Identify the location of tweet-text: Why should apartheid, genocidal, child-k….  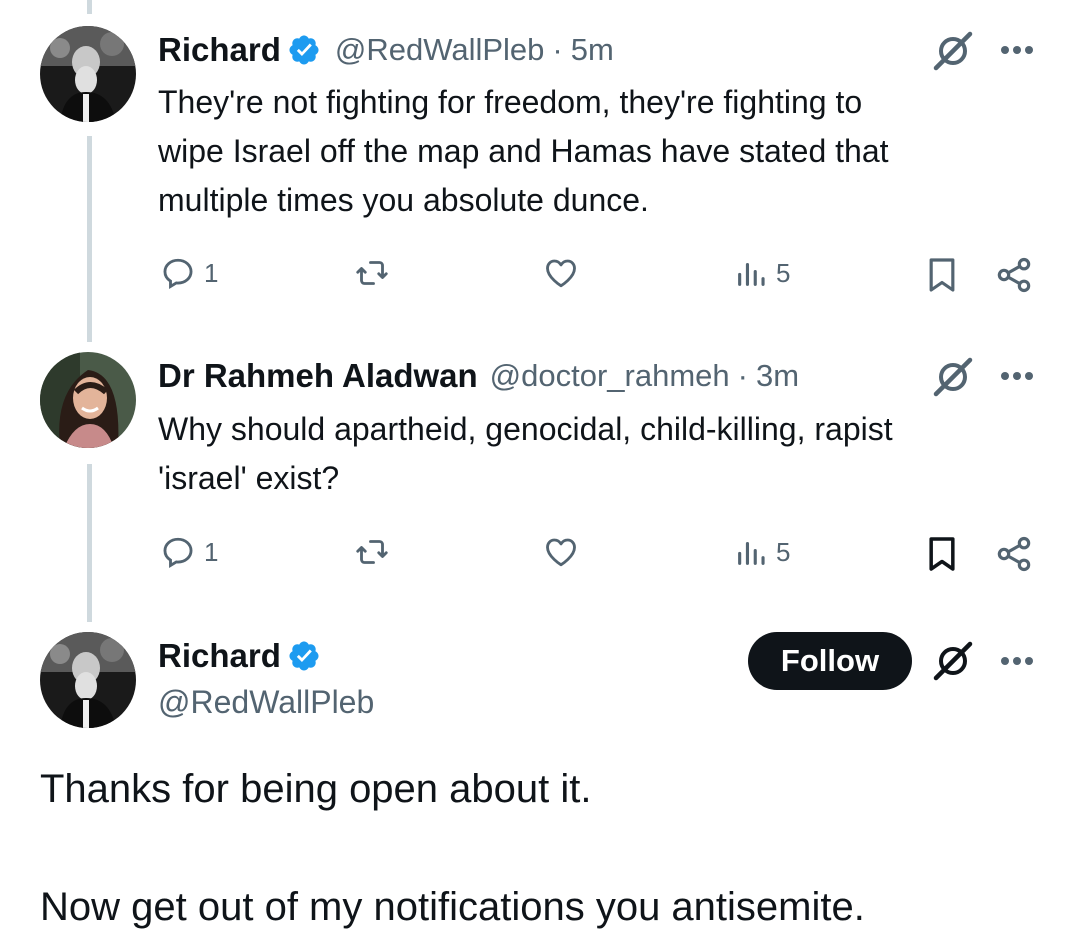
(598, 454).